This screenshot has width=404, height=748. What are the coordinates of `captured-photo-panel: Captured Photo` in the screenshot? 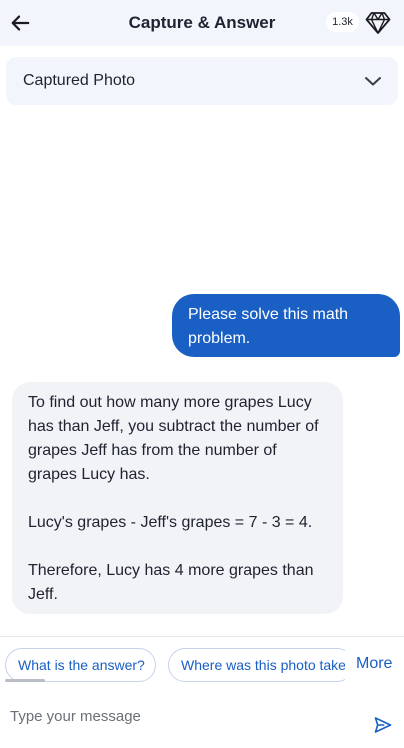 It's located at (202, 81).